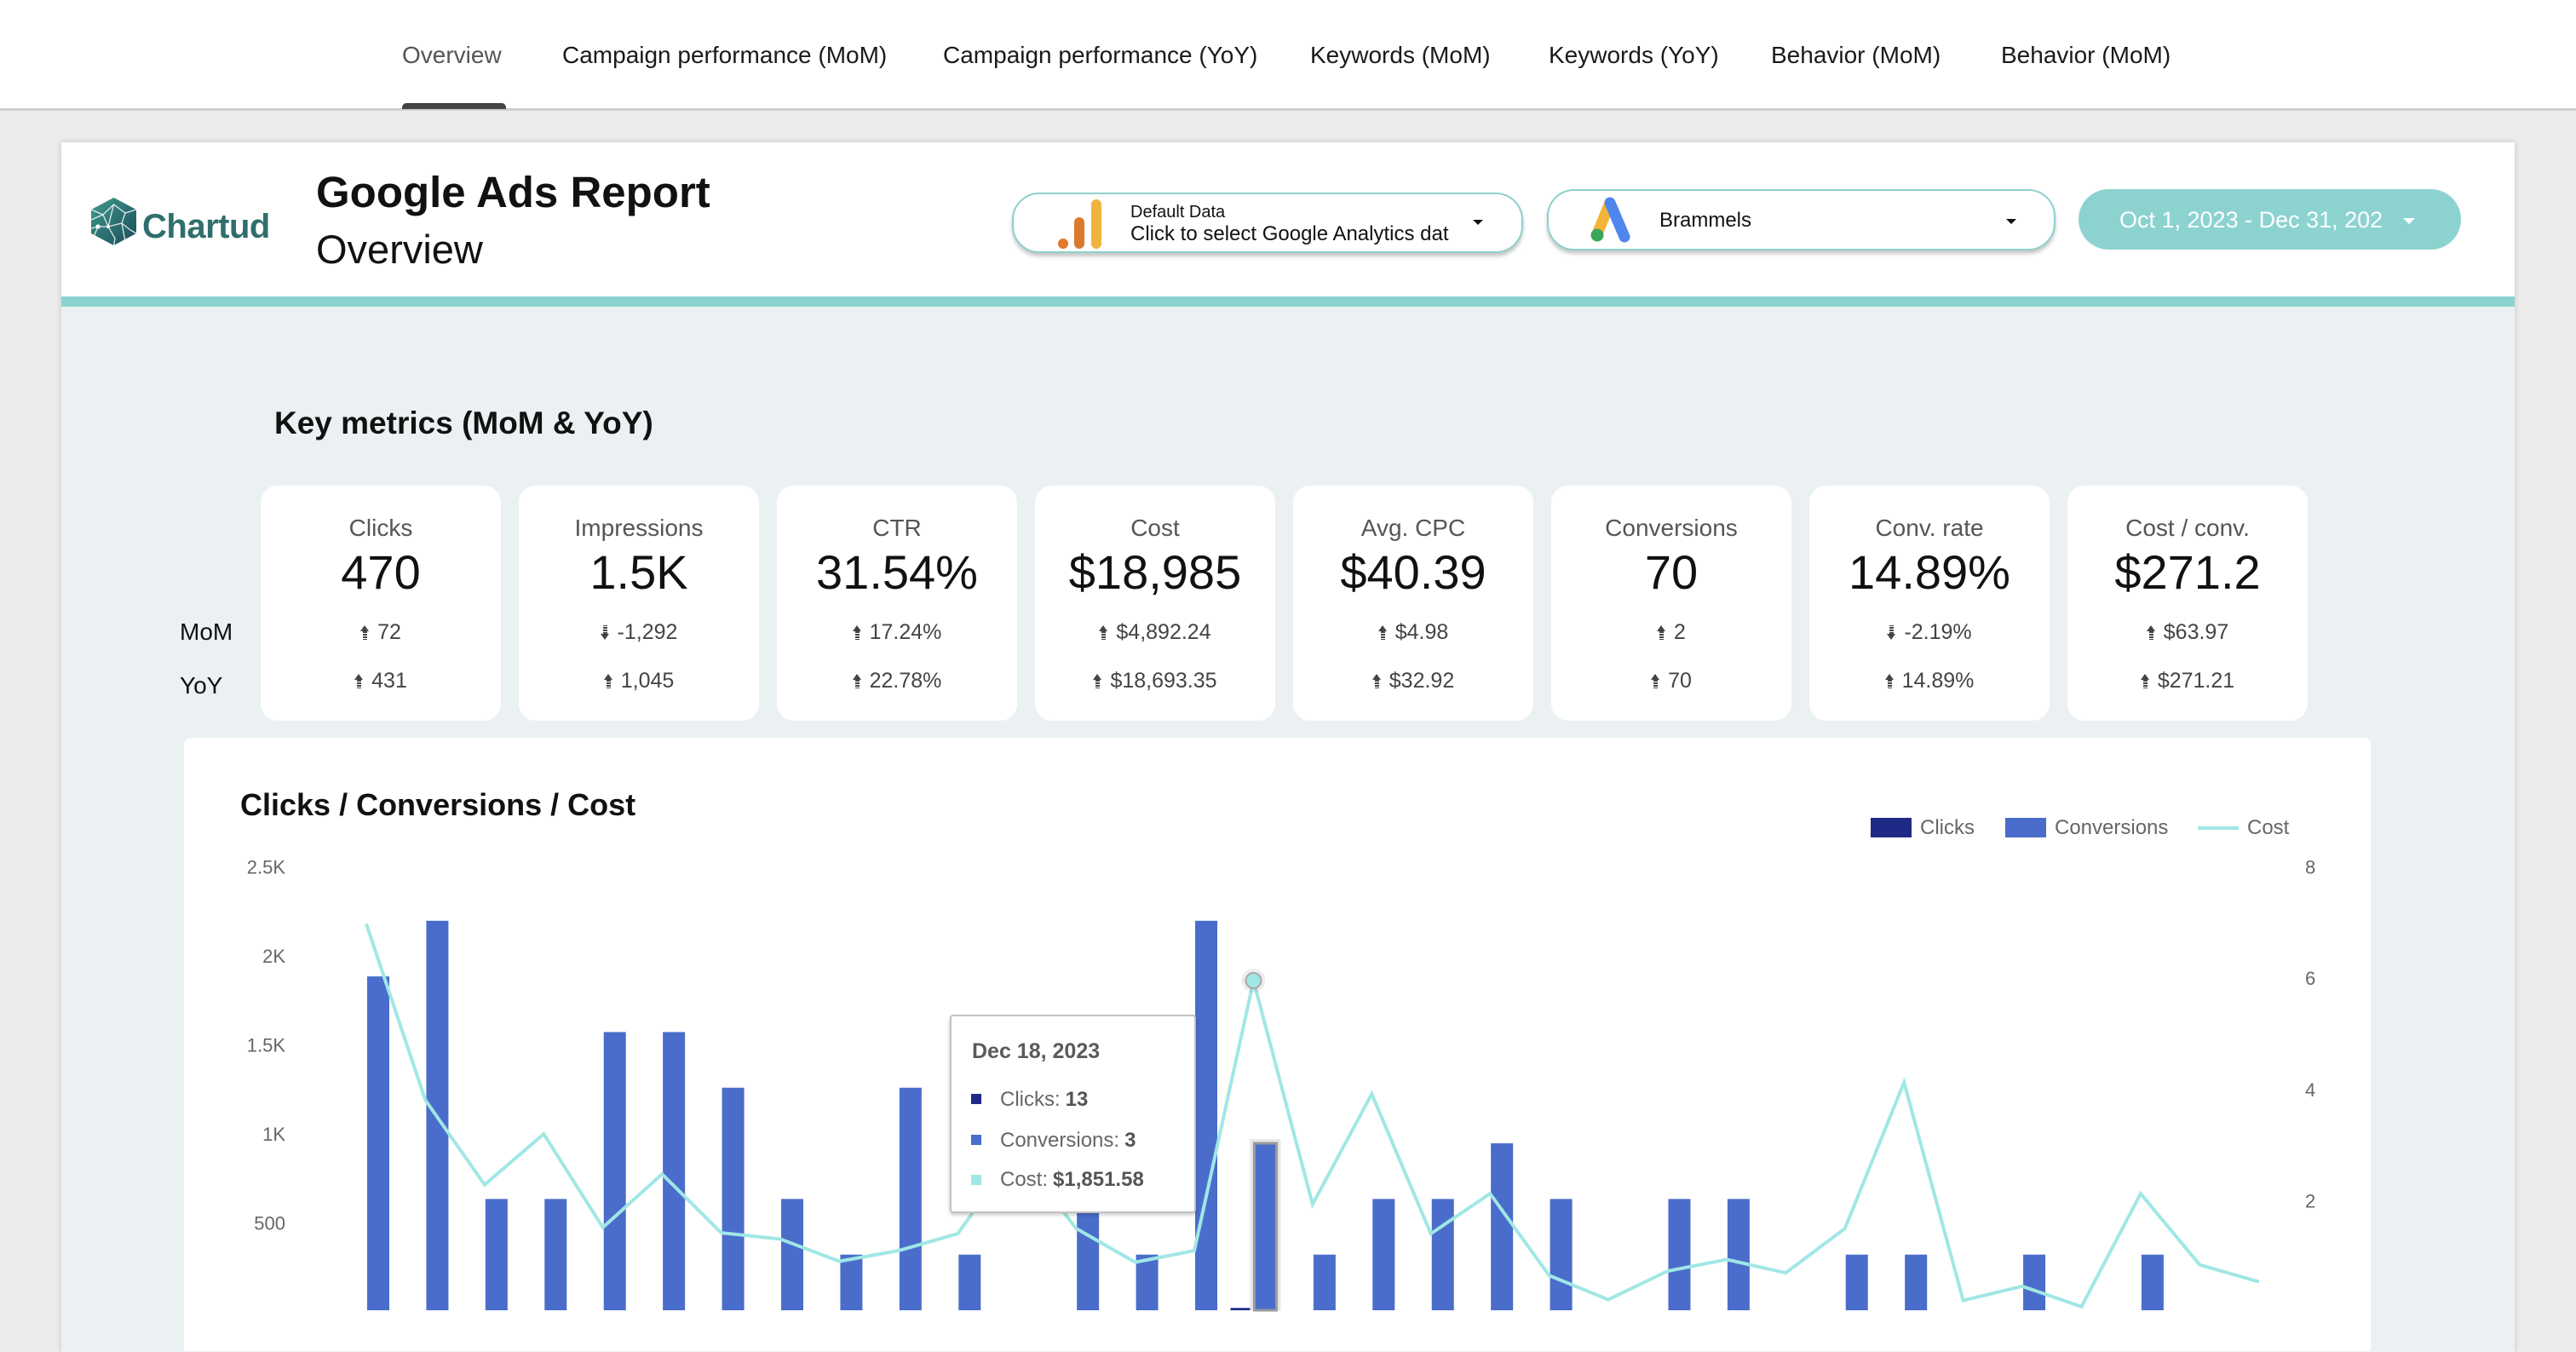 The image size is (2576, 1352). I want to click on tab-campaign-performance-yoy: Campaign performance (YoY), so click(1100, 55).